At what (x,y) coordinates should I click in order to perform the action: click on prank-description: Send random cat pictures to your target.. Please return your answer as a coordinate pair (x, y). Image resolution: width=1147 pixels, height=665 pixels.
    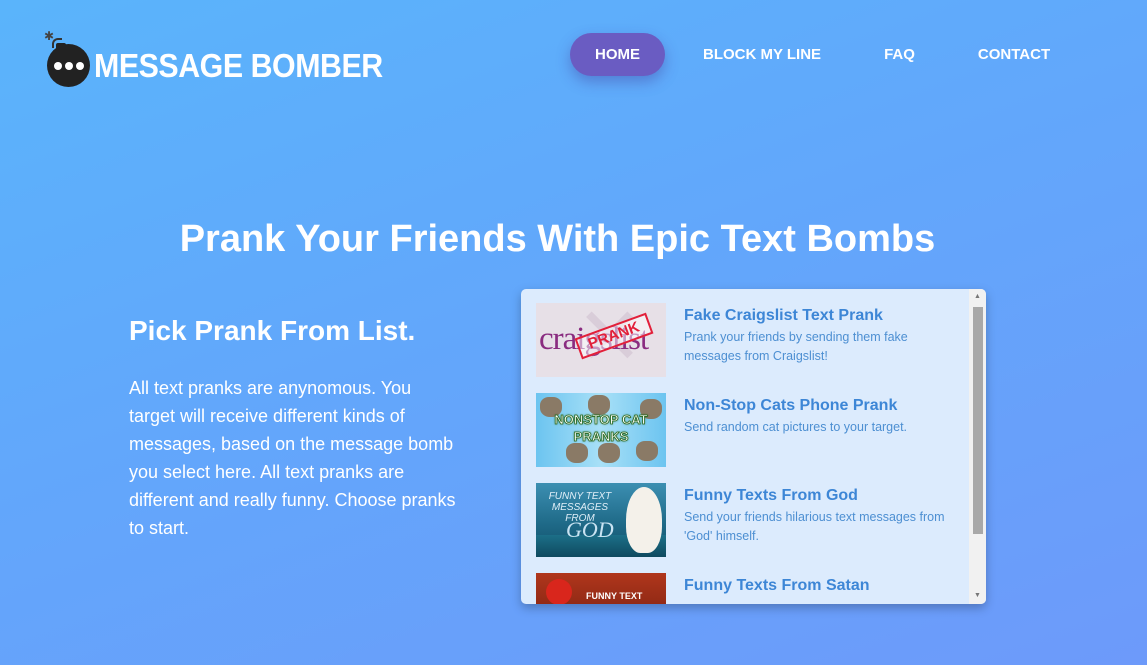
    Looking at the image, I should click on (796, 427).